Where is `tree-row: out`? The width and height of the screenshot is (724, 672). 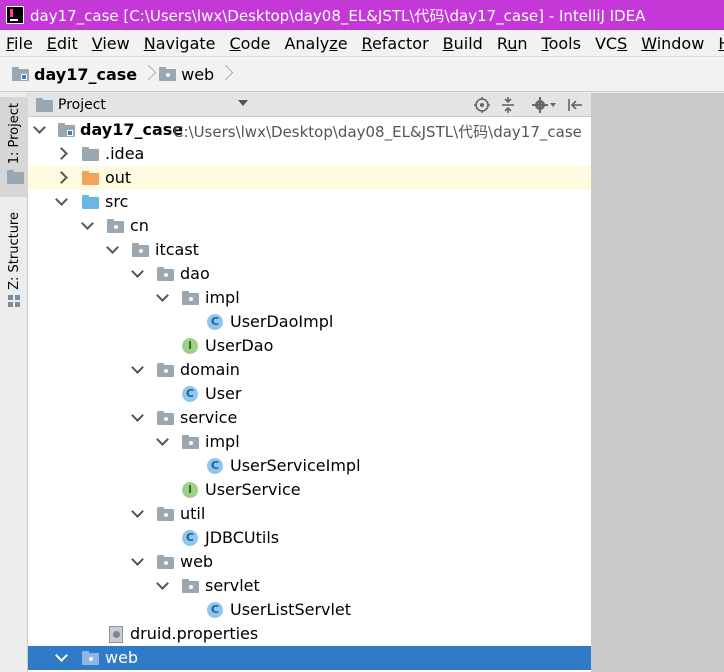
tree-row: out is located at coordinates (309, 178).